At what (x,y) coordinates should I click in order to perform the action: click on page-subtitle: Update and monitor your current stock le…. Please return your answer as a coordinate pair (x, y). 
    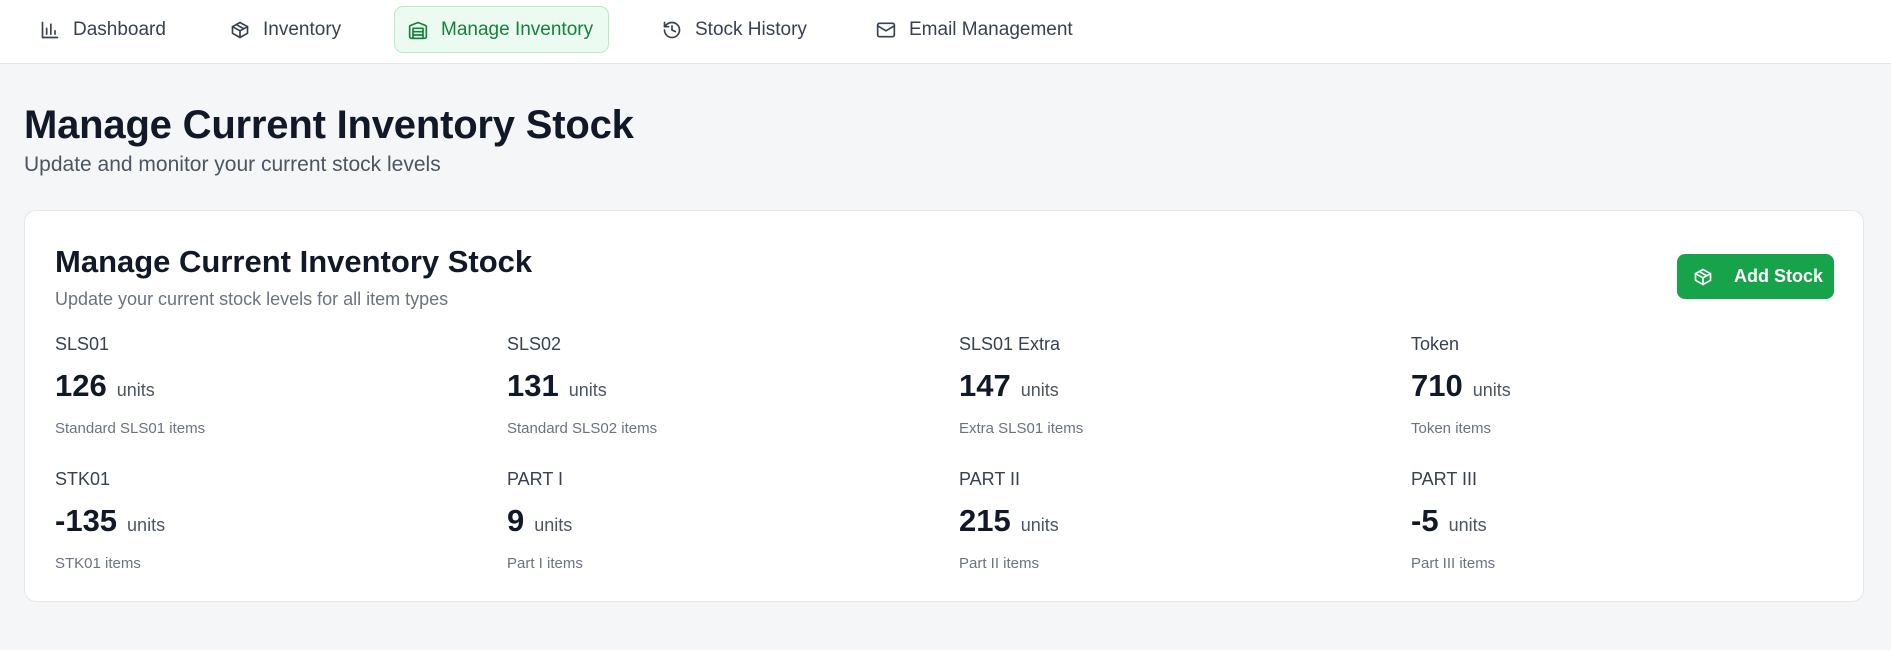
    Looking at the image, I should click on (232, 164).